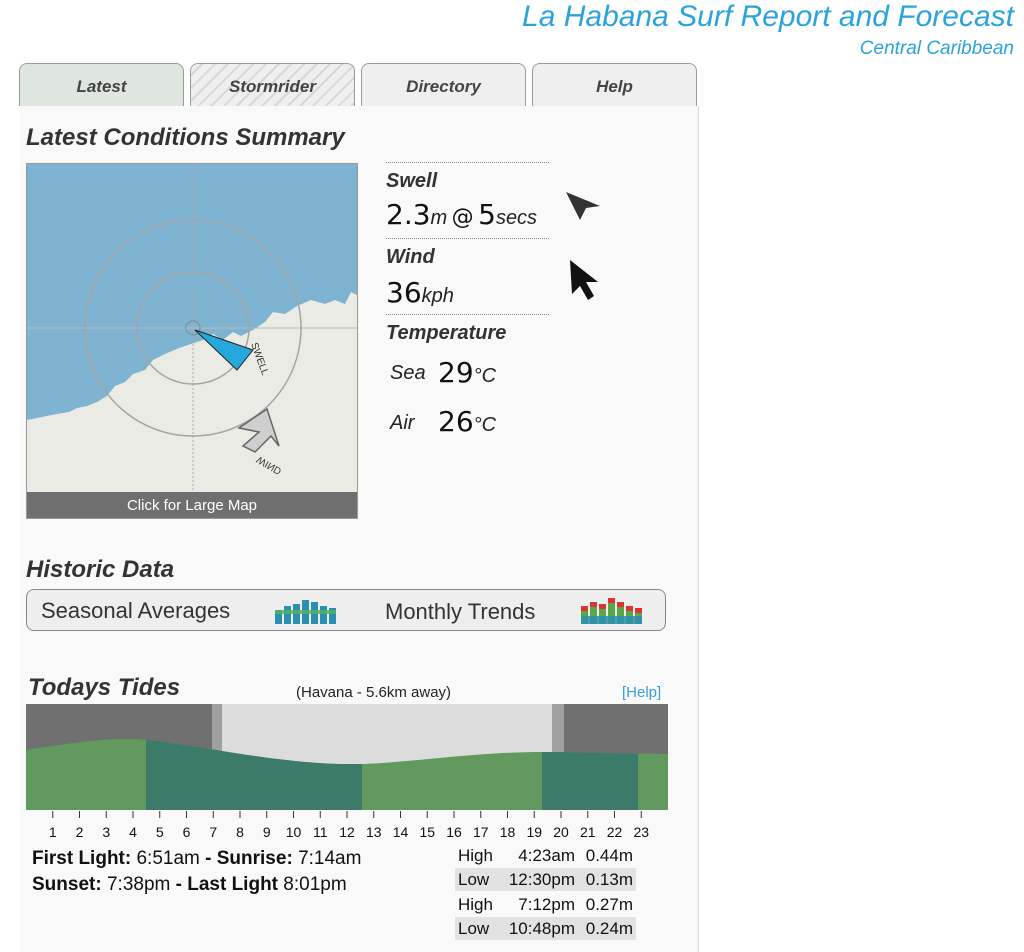  Describe the element at coordinates (614, 832) in the screenshot. I see `tide-hour-label: 22` at that location.